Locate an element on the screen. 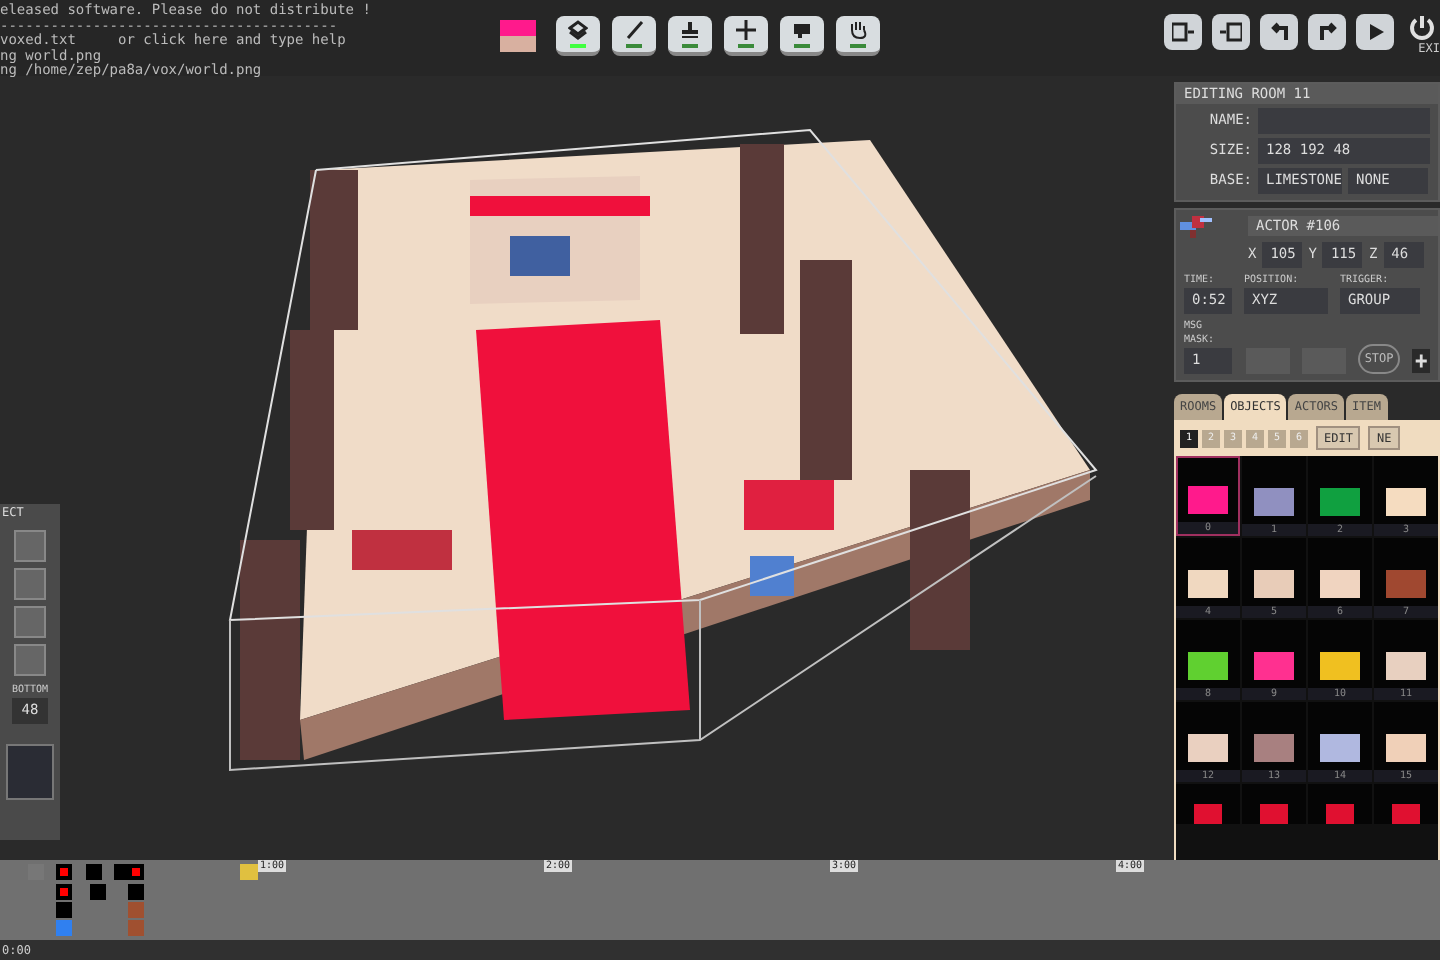 The image size is (1440, 960). pencil-icon is located at coordinates (634, 30).